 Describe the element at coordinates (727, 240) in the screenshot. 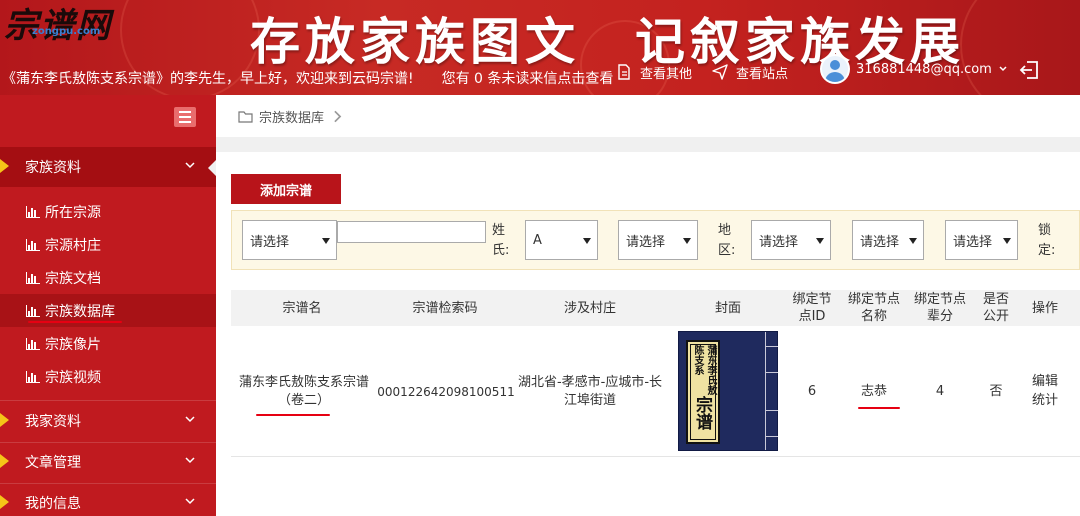

I see `region-label: 地区:` at that location.